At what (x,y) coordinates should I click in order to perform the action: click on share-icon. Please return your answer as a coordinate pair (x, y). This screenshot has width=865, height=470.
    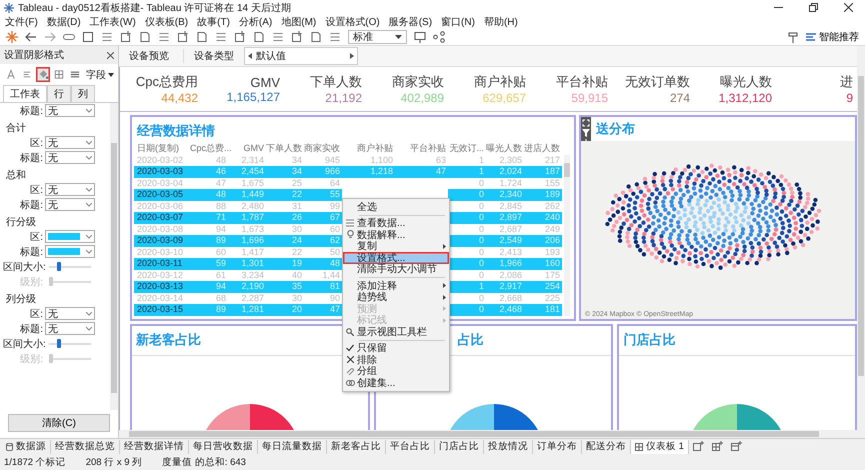
    Looking at the image, I should click on (439, 37).